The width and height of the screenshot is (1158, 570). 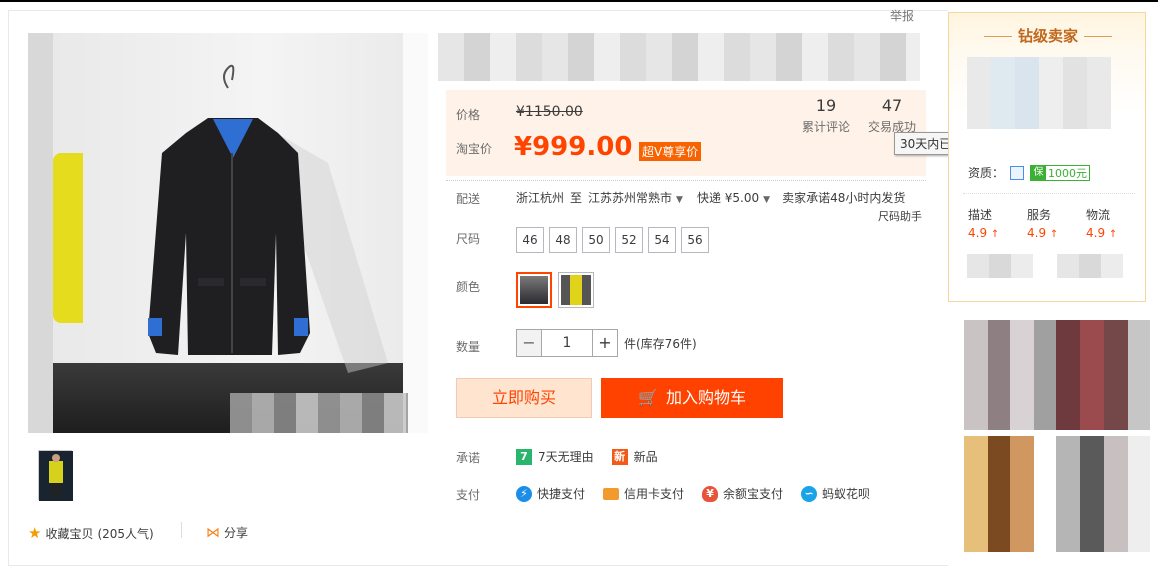 I want to click on new-item-icon: 新, so click(x=619, y=456).